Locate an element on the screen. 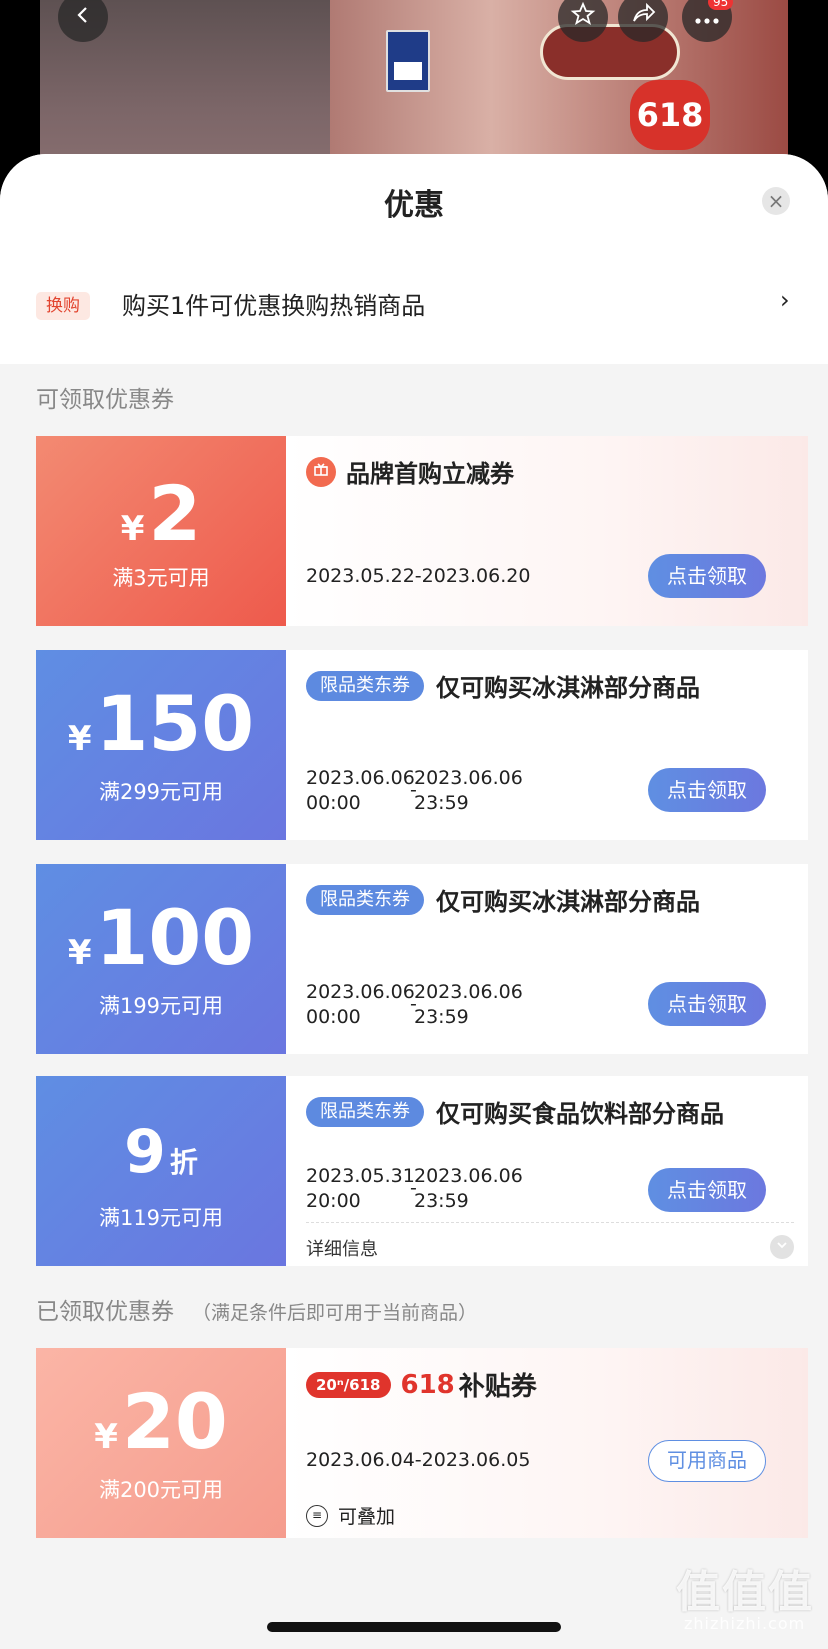  notification-badge: 95 is located at coordinates (721, 5).